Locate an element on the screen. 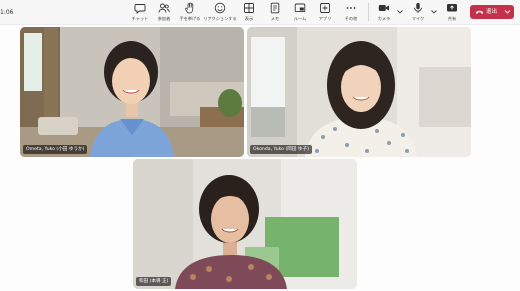  camera-label: カメラ is located at coordinates (384, 18).